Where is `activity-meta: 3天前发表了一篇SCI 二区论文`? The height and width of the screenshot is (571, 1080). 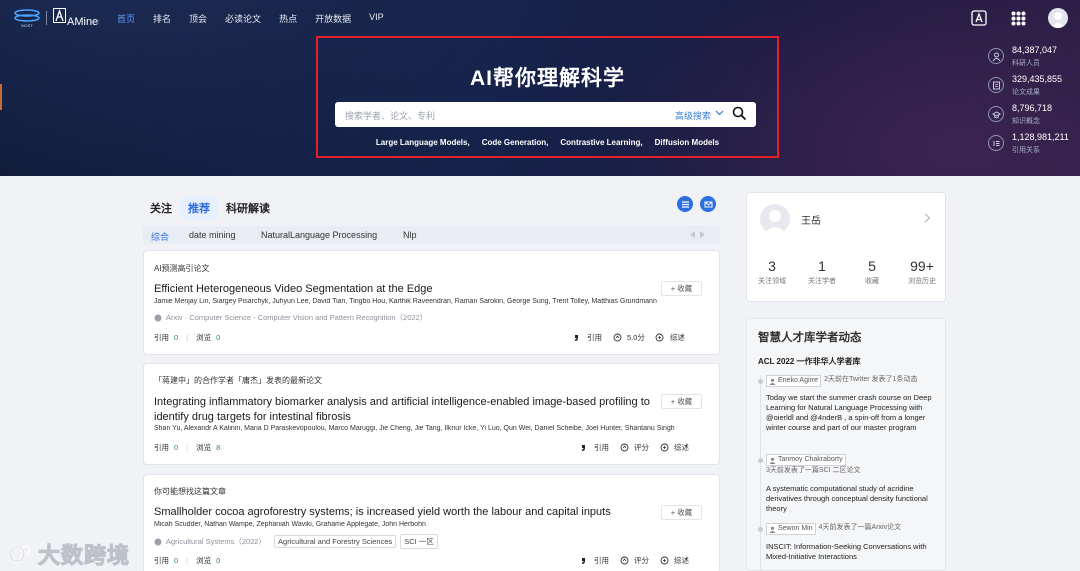
activity-meta: 3天前发表了一篇SCI 二区论文 is located at coordinates (813, 470).